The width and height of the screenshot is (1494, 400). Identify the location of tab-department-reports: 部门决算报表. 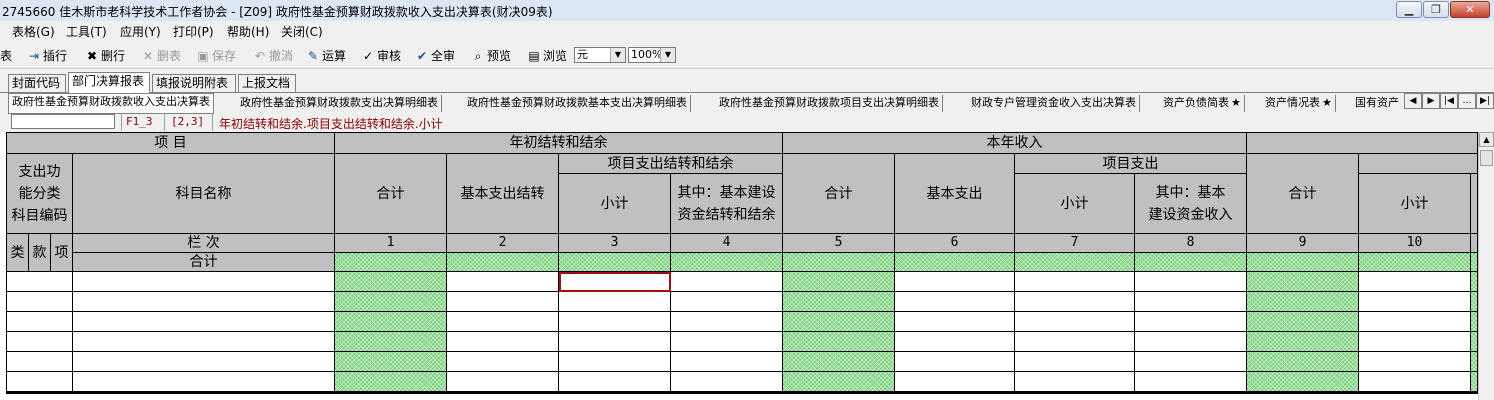
(109, 82).